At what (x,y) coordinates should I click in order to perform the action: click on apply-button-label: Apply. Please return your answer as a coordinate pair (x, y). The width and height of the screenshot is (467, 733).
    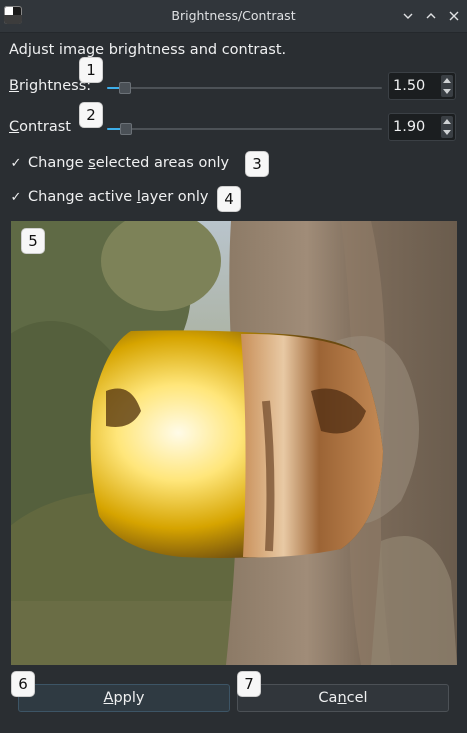
    Looking at the image, I should click on (124, 698).